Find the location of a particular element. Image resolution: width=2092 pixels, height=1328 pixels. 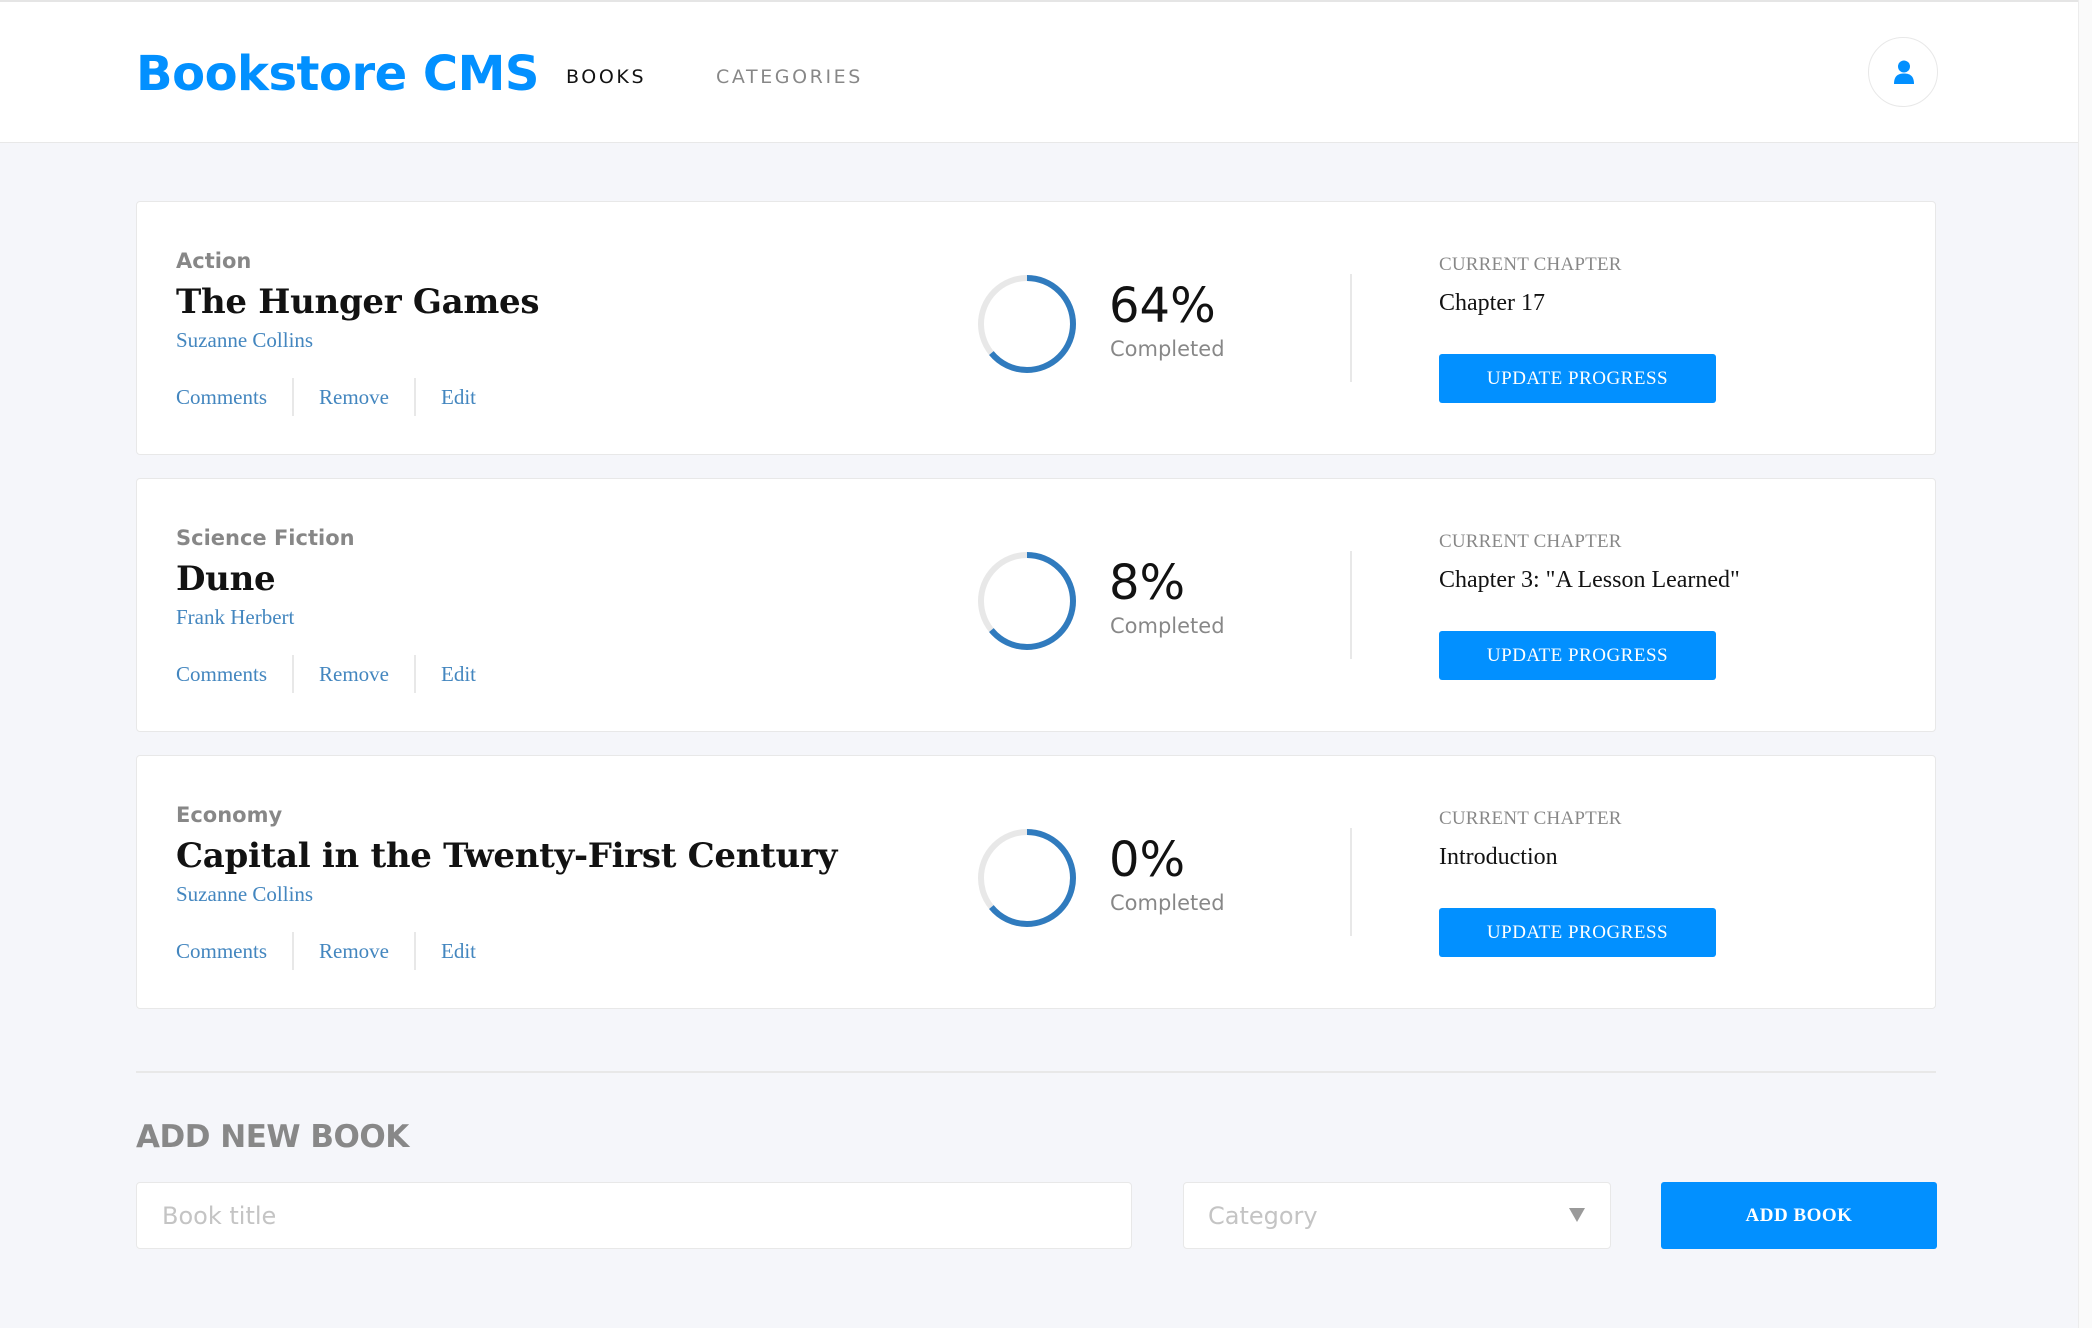

scrollbar is located at coordinates (2081, 664).